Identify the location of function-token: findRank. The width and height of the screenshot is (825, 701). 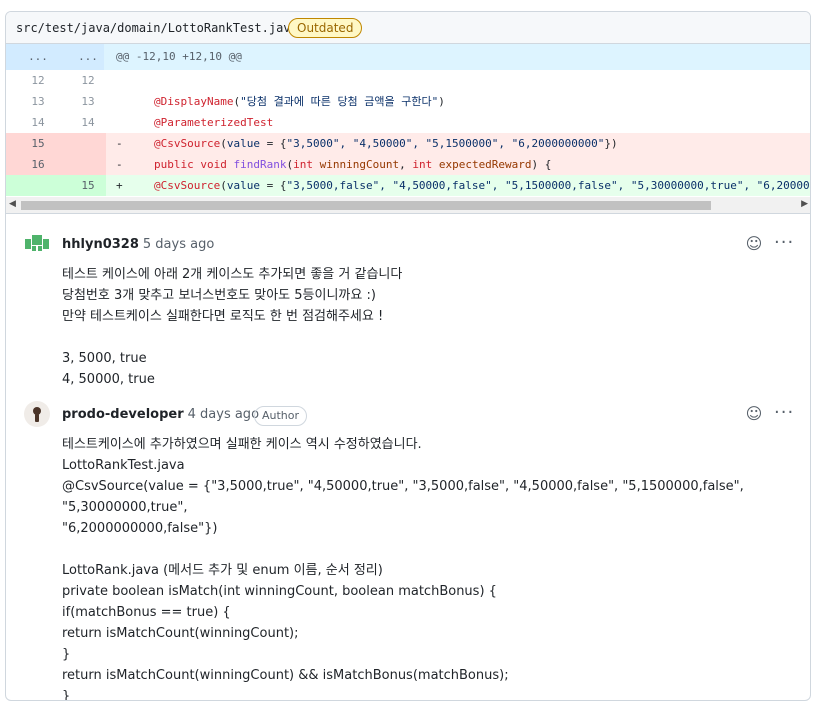
(260, 164).